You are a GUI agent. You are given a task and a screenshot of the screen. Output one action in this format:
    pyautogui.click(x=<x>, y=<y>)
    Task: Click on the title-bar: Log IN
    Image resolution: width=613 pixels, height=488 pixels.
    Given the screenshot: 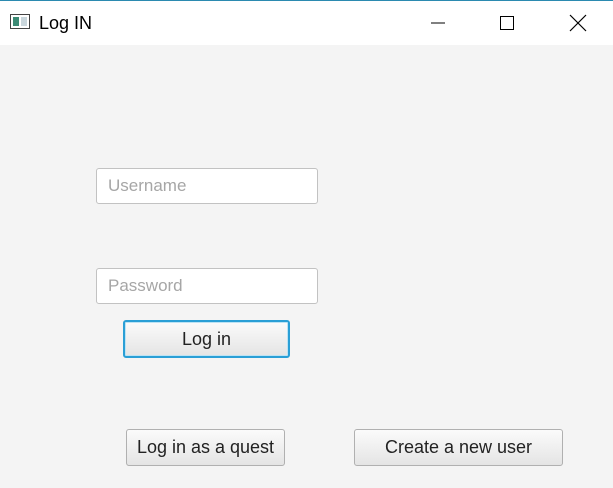 What is the action you would take?
    pyautogui.click(x=306, y=23)
    